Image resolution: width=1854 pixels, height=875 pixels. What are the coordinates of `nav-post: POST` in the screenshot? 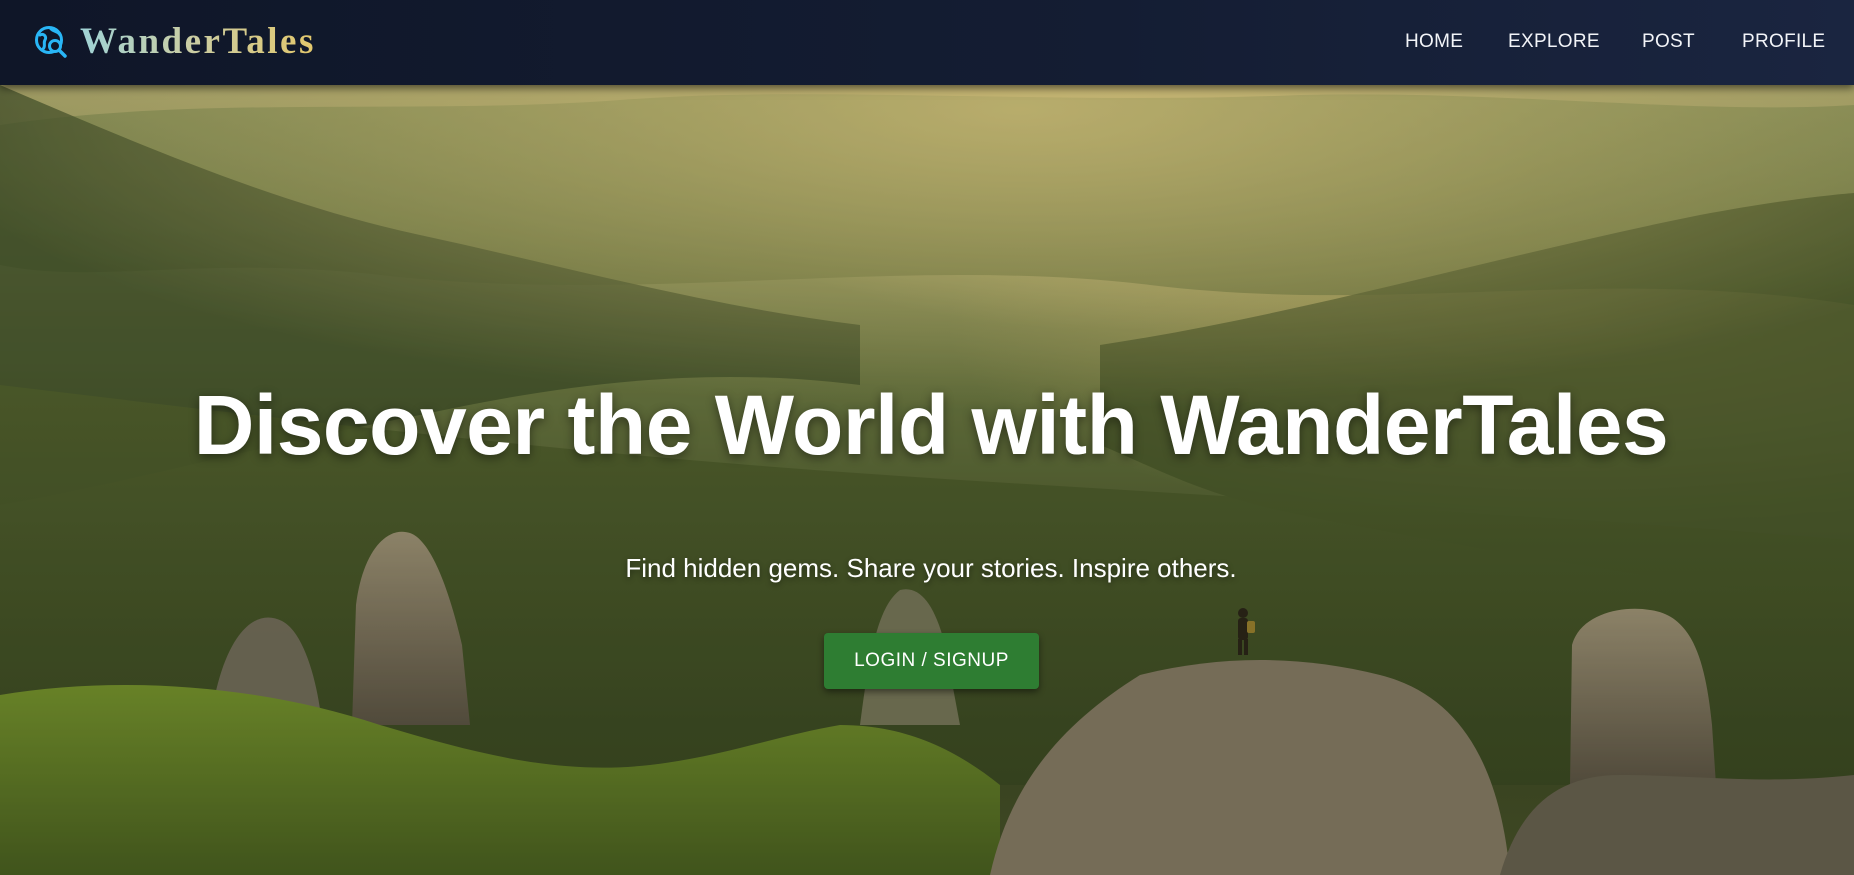 It's located at (1668, 42).